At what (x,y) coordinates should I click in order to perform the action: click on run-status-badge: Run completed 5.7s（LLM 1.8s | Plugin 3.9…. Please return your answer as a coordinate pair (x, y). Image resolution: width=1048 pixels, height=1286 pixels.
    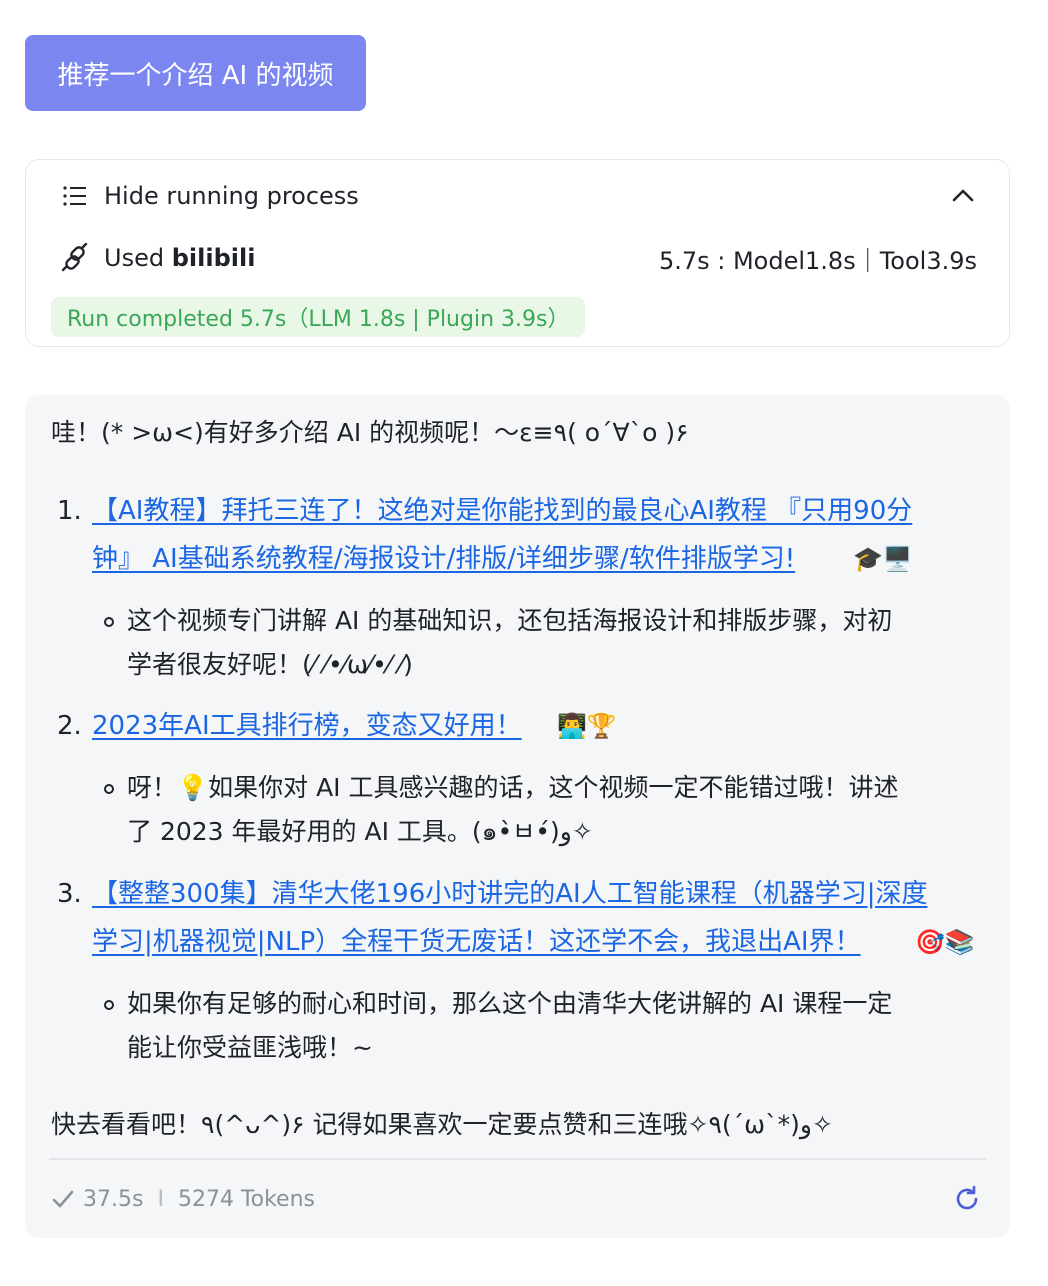
    Looking at the image, I should click on (318, 317).